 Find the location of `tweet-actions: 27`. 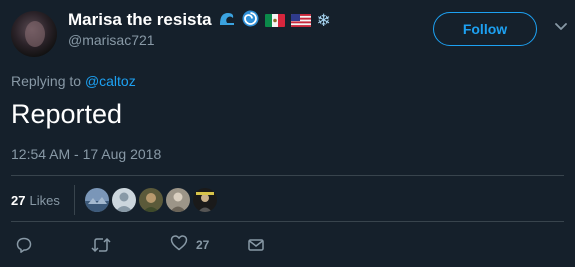

tweet-actions: 27 is located at coordinates (138, 245).